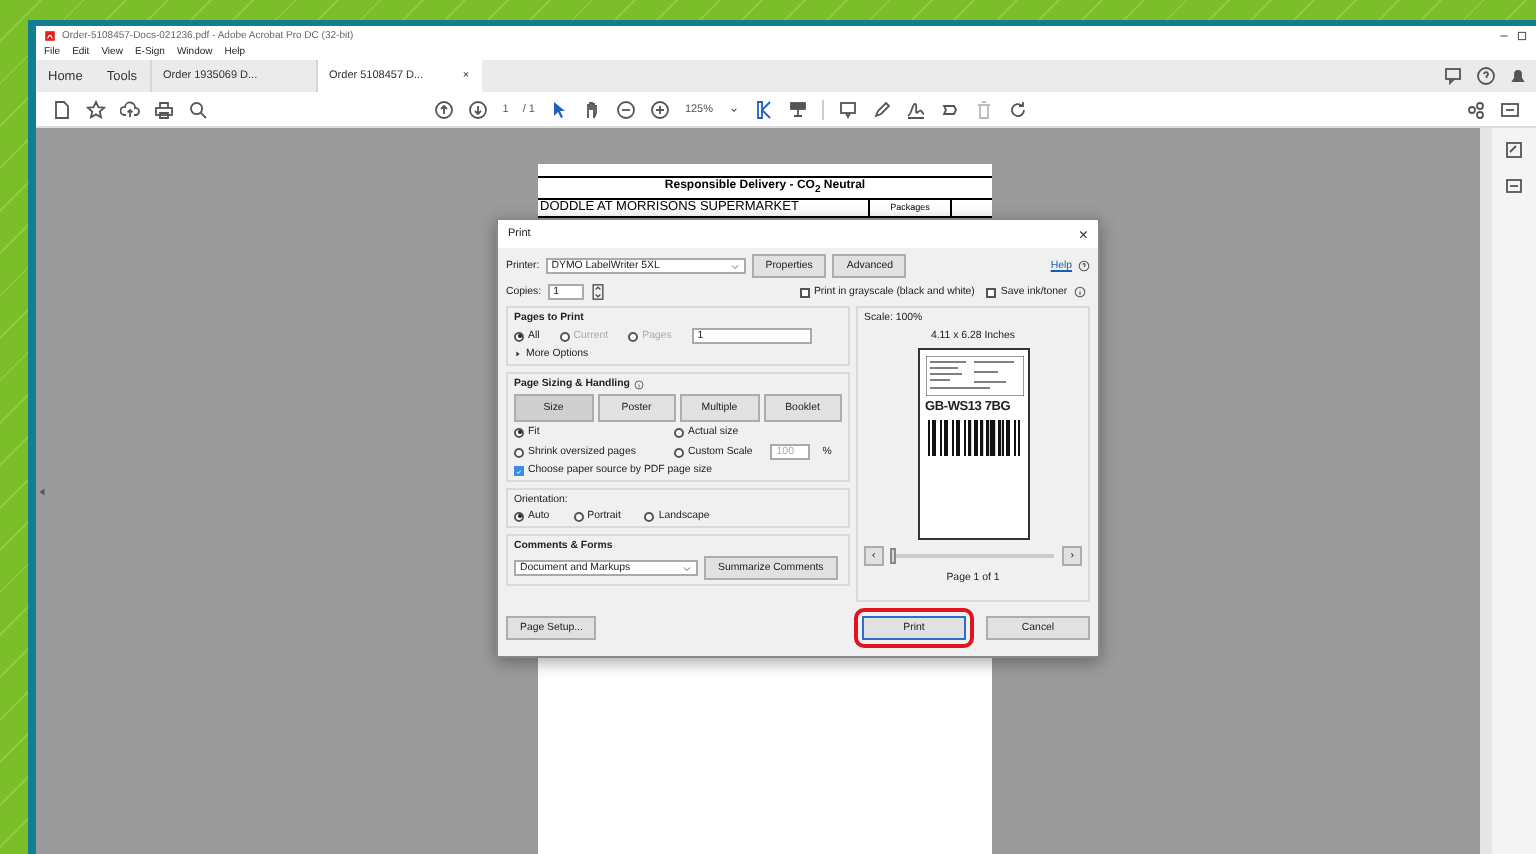 This screenshot has width=1536, height=854. Describe the element at coordinates (130, 109) in the screenshot. I see `cloud-upload-icon` at that location.